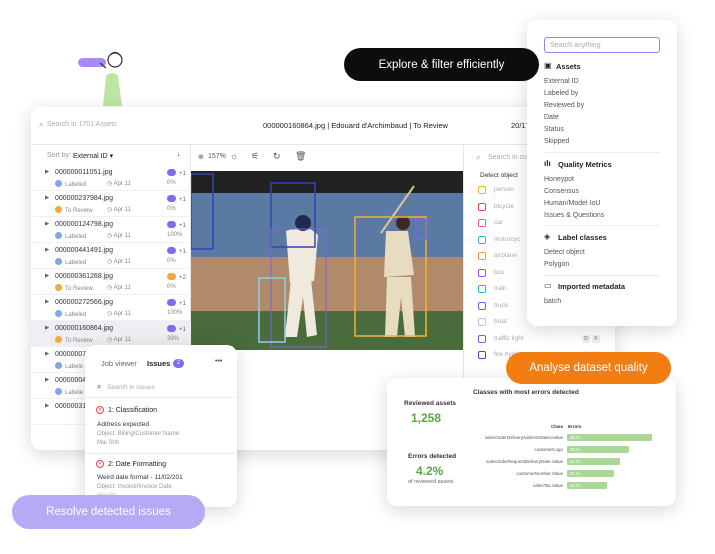 The height and width of the screenshot is (554, 715). I want to click on asset-row: ▶ 000000272566.jpg Labeled ◷ Apr 11 100% +1, so click(111, 308).